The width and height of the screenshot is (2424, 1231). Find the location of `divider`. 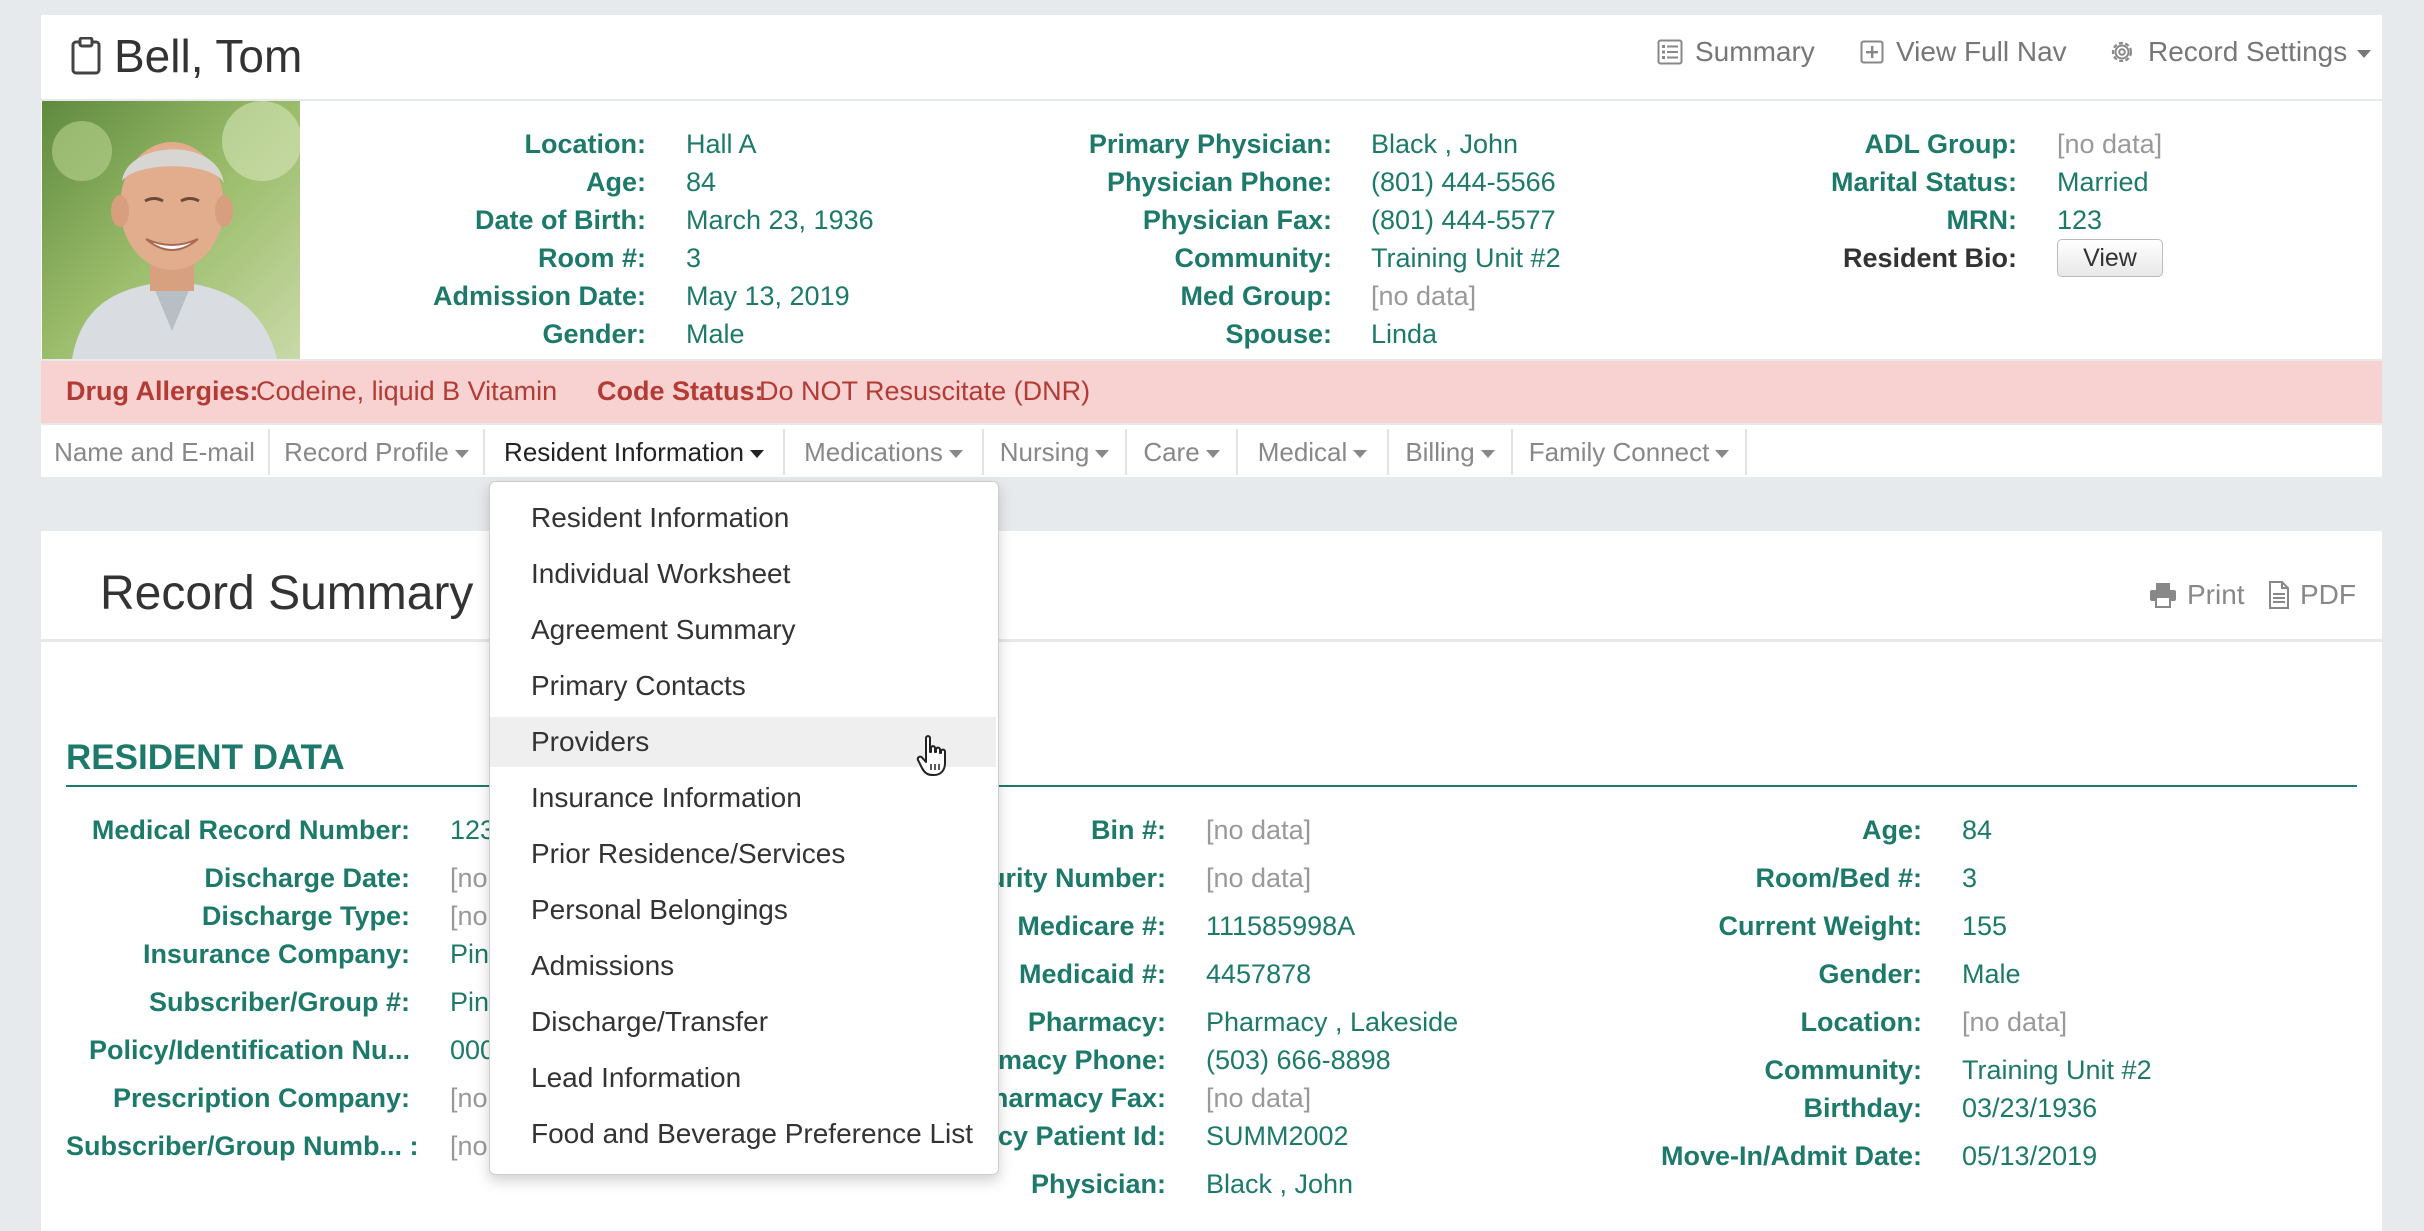

divider is located at coordinates (1211, 640).